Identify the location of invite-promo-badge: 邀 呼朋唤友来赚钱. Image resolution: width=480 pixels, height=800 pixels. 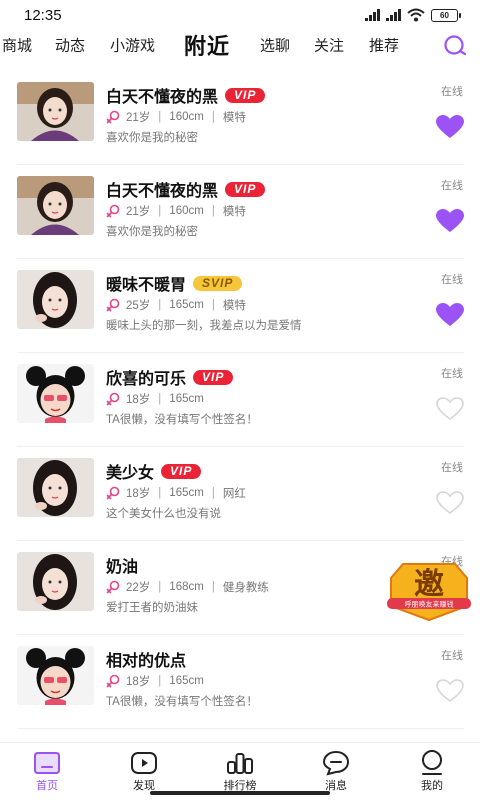
(429, 589).